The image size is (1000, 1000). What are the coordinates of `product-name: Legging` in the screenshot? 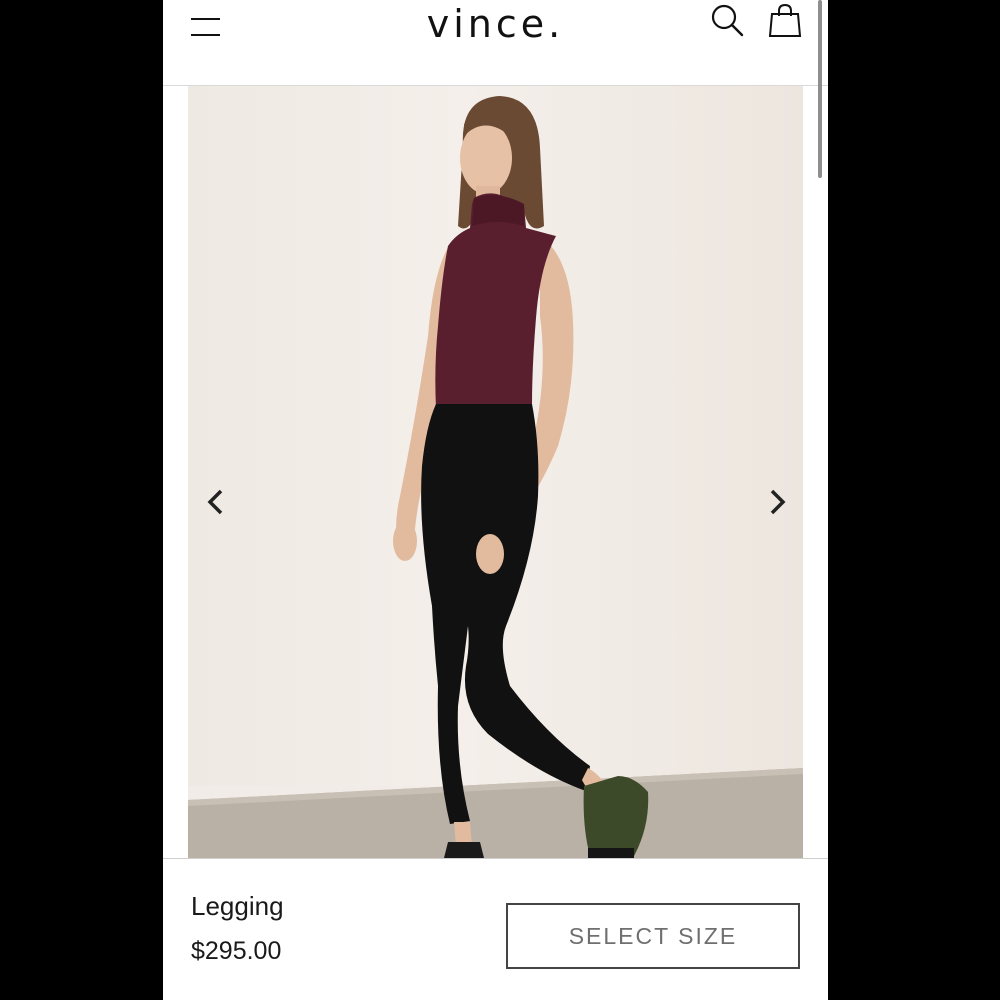 It's located at (237, 906).